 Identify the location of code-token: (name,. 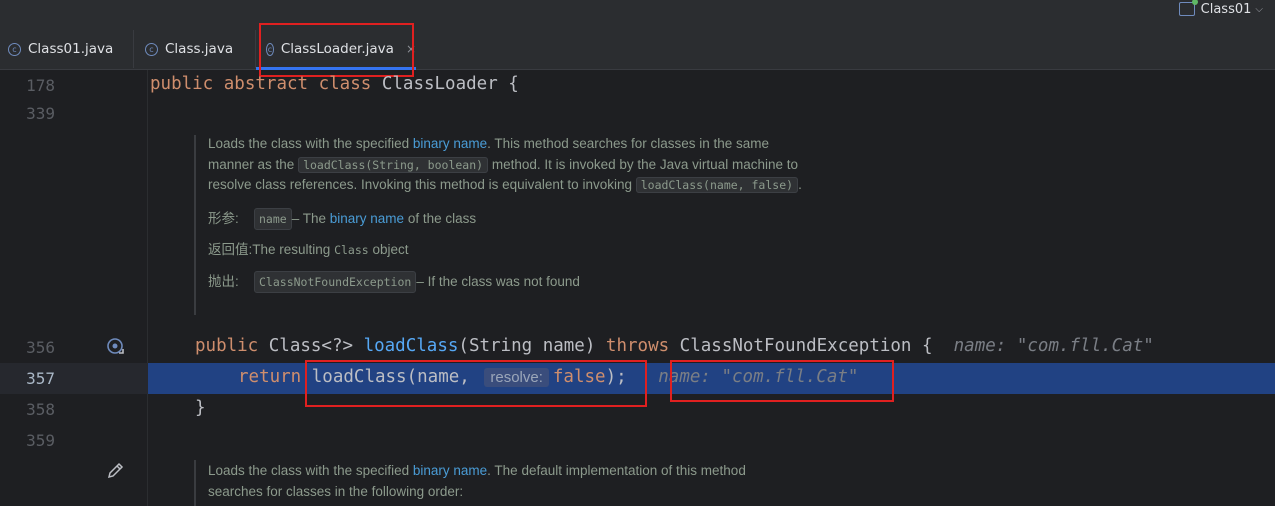
(443, 377).